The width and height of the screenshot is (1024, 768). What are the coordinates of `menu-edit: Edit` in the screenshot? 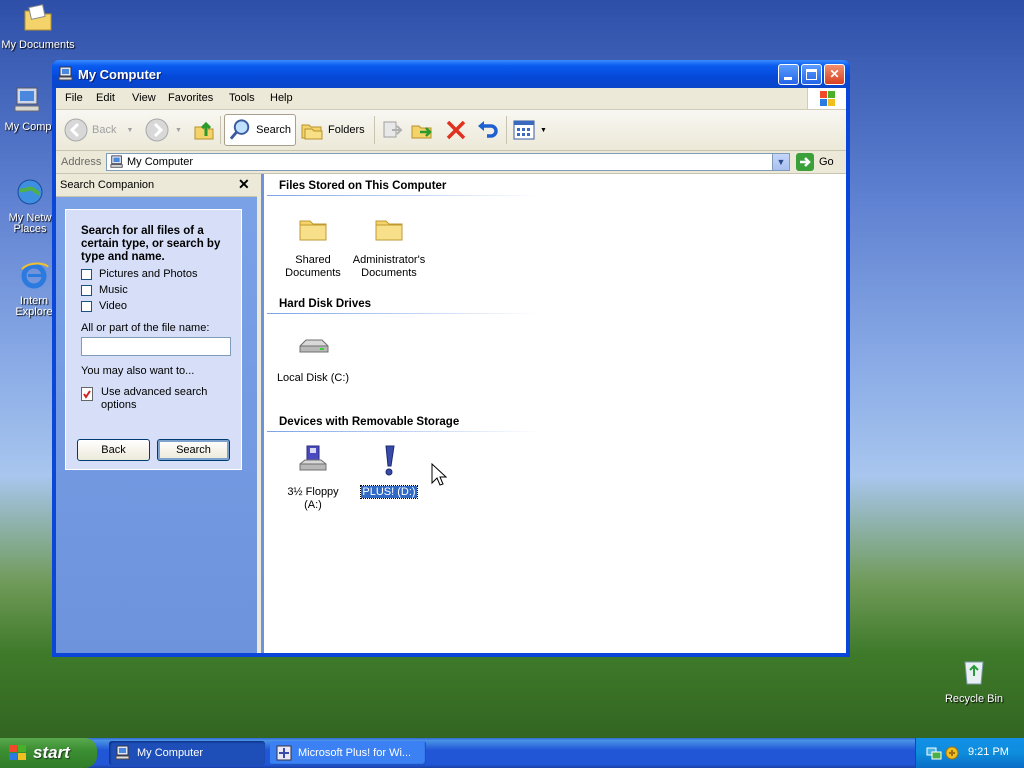 It's located at (105, 98).